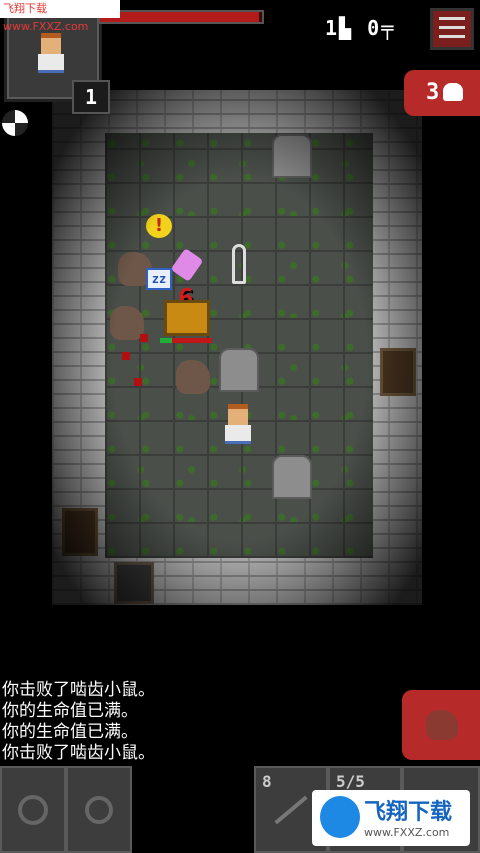 The height and width of the screenshot is (853, 480). Describe the element at coordinates (187, 318) in the screenshot. I see `treasure-chest` at that location.